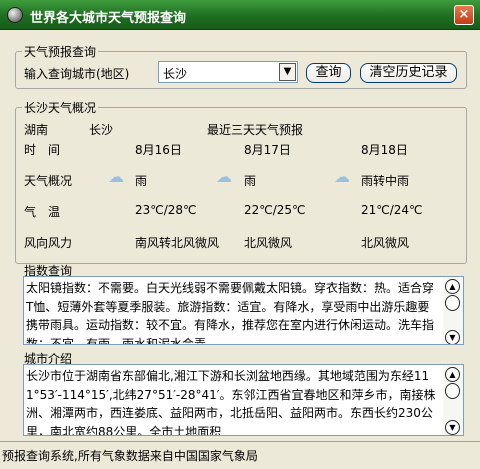  Describe the element at coordinates (48, 243) in the screenshot. I see `wind-row-label: 风向风力` at that location.